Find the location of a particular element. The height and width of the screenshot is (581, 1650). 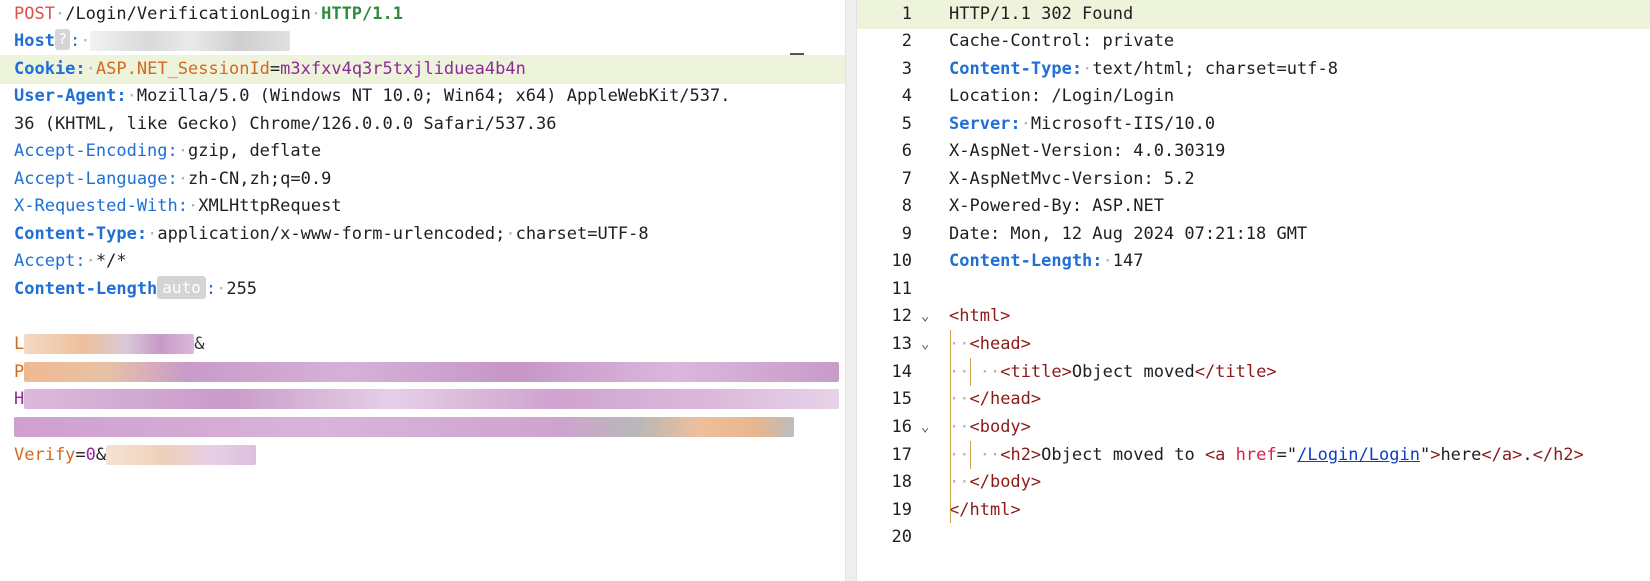

host-chip: ? is located at coordinates (62, 39).